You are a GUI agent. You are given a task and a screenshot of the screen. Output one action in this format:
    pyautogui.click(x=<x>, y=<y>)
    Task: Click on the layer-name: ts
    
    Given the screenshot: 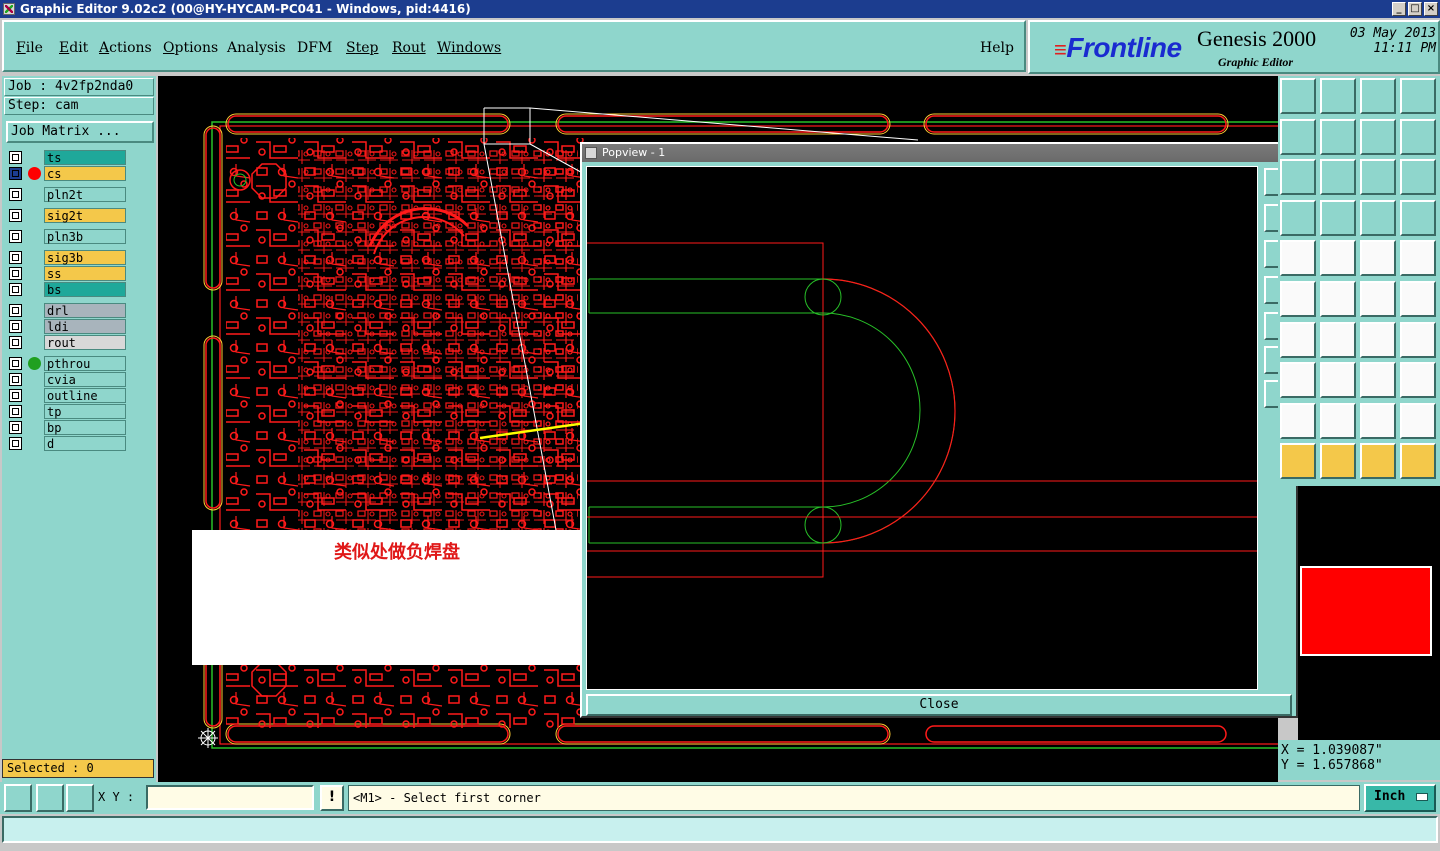 What is the action you would take?
    pyautogui.click(x=85, y=157)
    